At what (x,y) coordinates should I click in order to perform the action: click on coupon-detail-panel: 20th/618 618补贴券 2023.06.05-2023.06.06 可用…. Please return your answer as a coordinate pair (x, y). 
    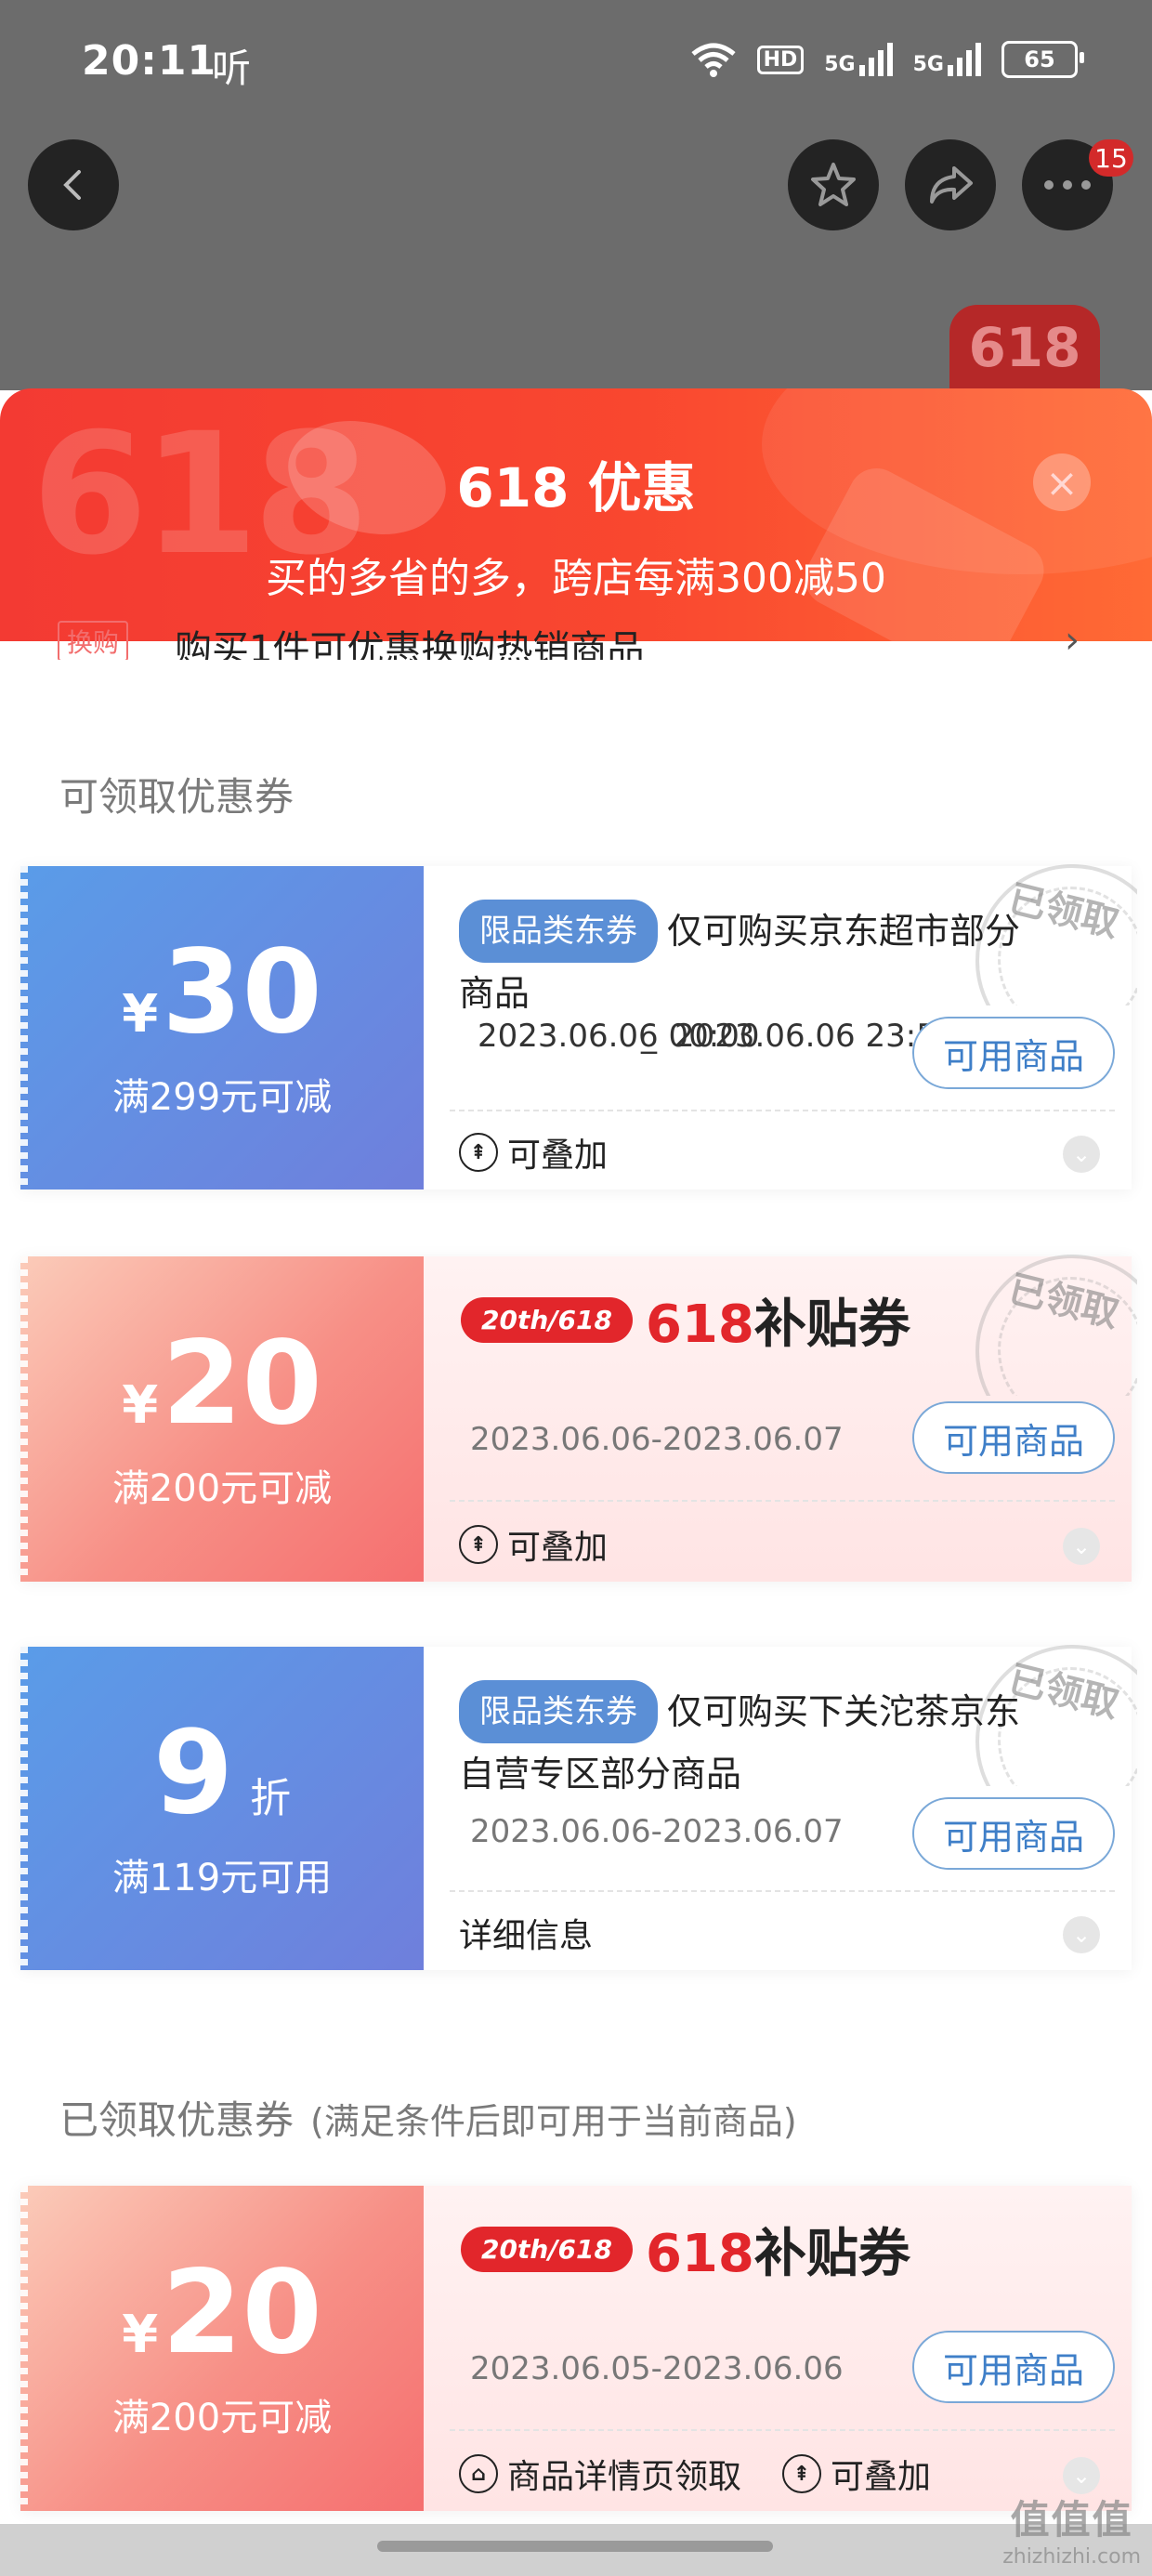
    Looking at the image, I should click on (778, 2348).